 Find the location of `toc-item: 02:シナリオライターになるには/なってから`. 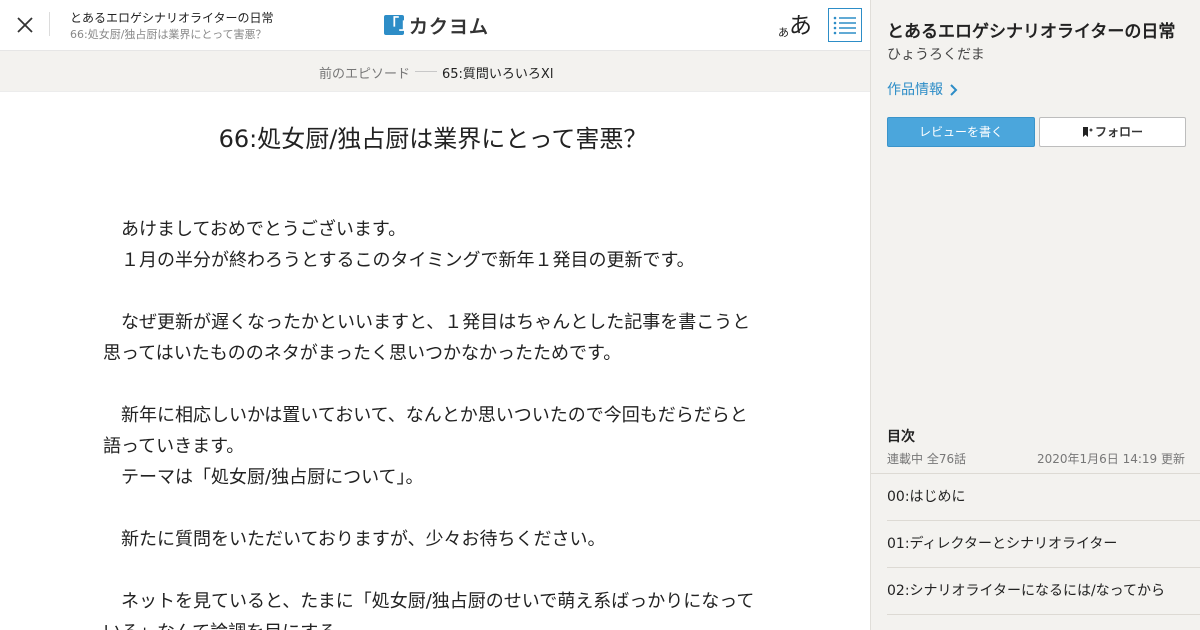

toc-item: 02:シナリオライターになるには/なってから is located at coordinates (1043, 591).